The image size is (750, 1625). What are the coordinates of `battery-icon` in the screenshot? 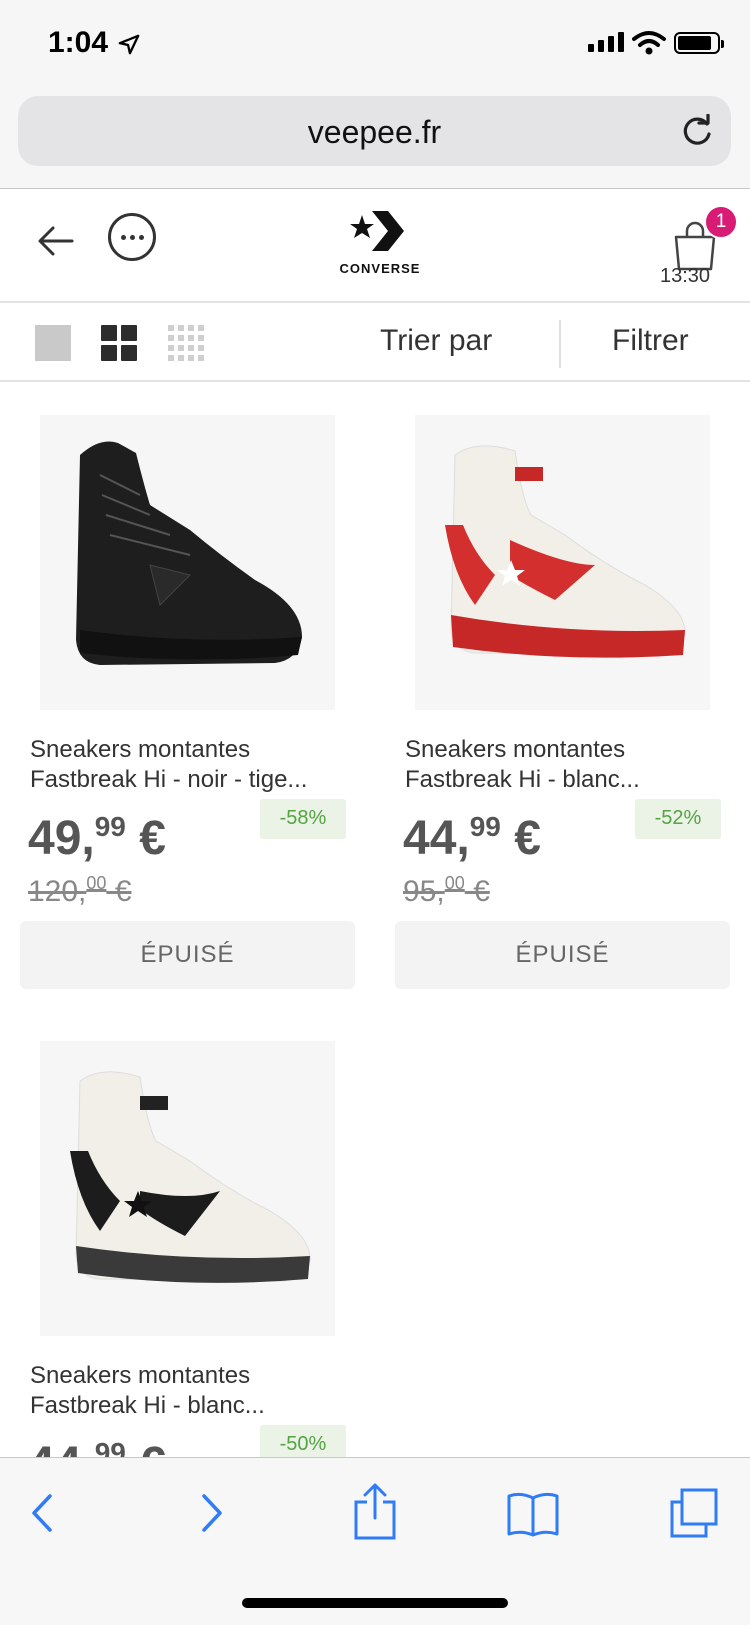 It's located at (699, 43).